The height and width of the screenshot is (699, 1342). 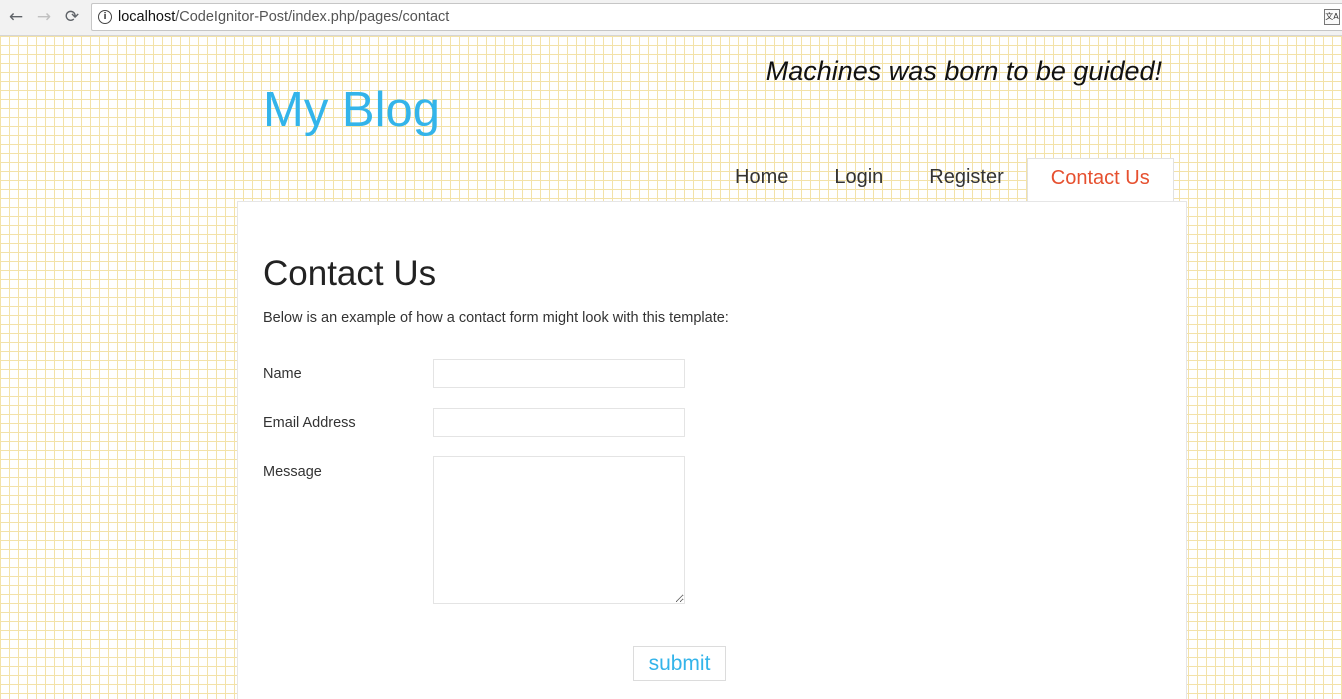 What do you see at coordinates (1332, 17) in the screenshot?
I see `translate-icon: 文A` at bounding box center [1332, 17].